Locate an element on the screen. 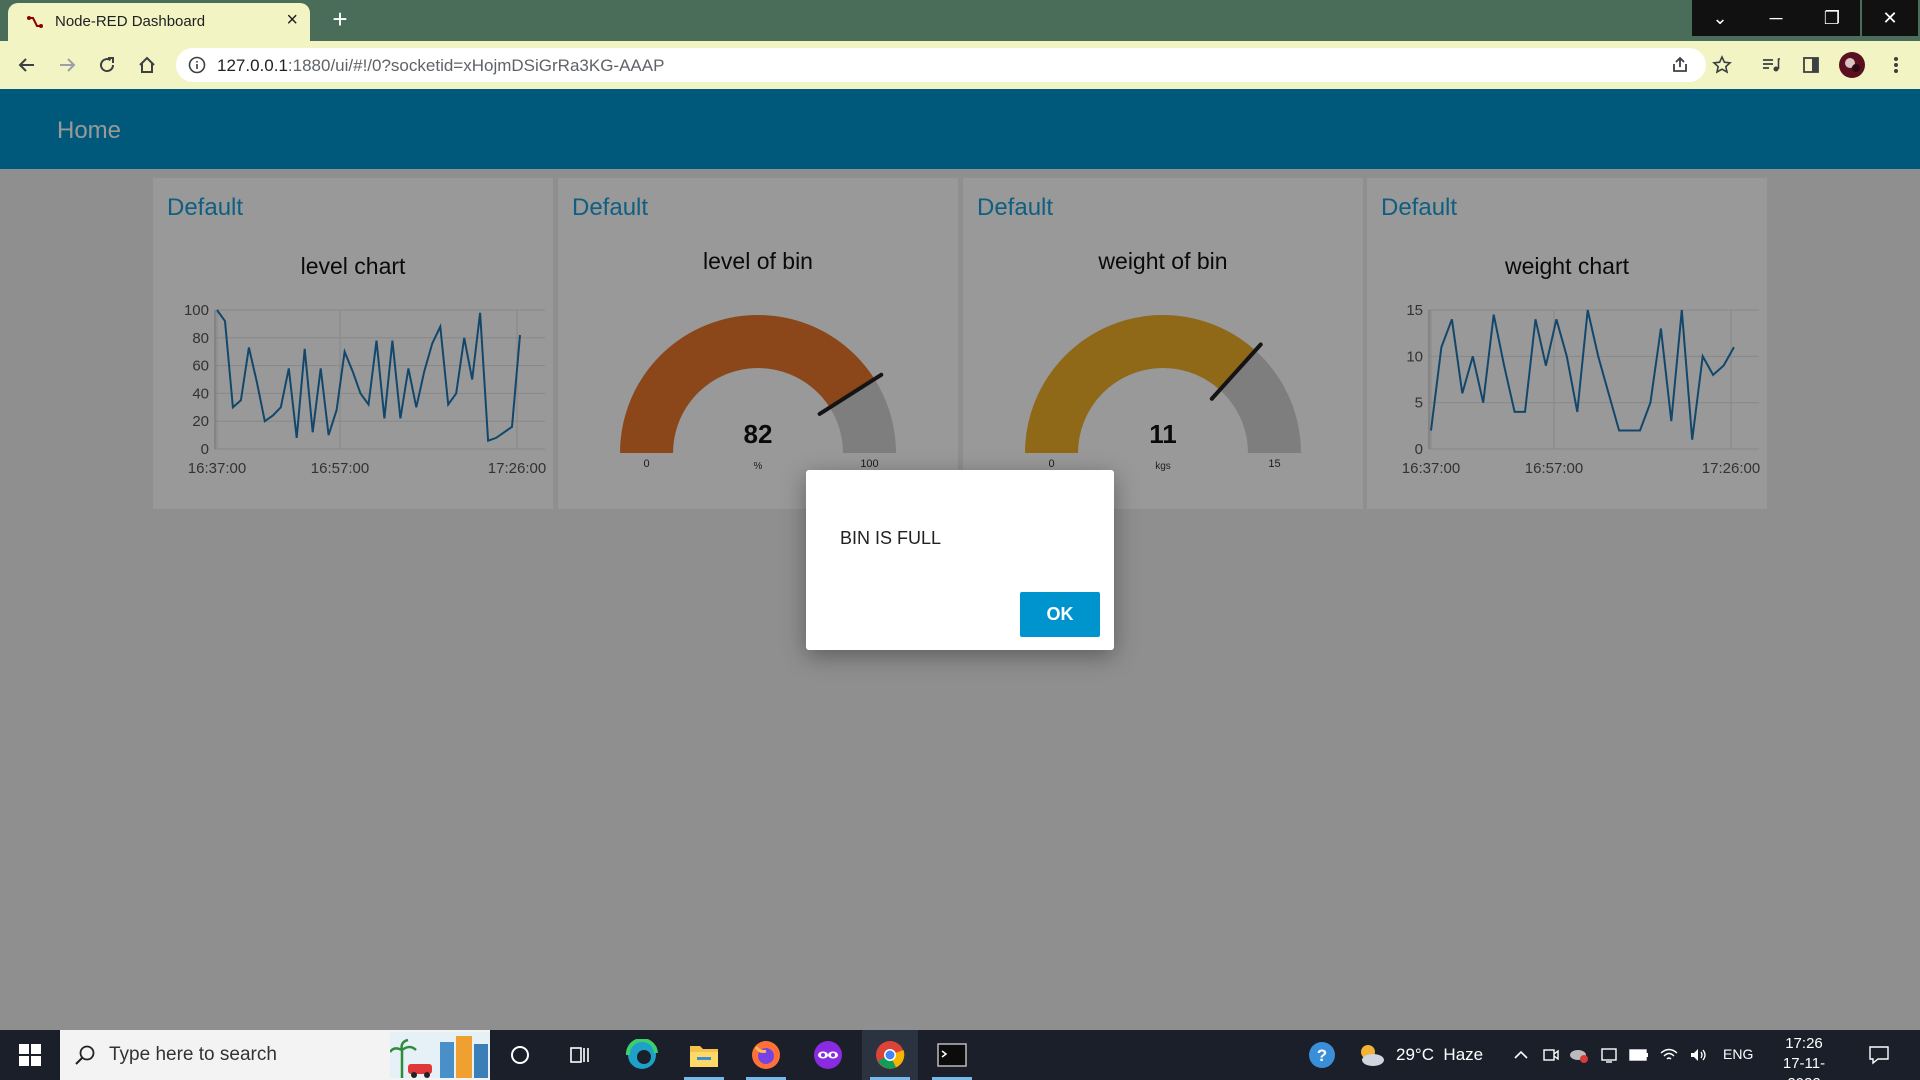  forward-icon is located at coordinates (67, 65).